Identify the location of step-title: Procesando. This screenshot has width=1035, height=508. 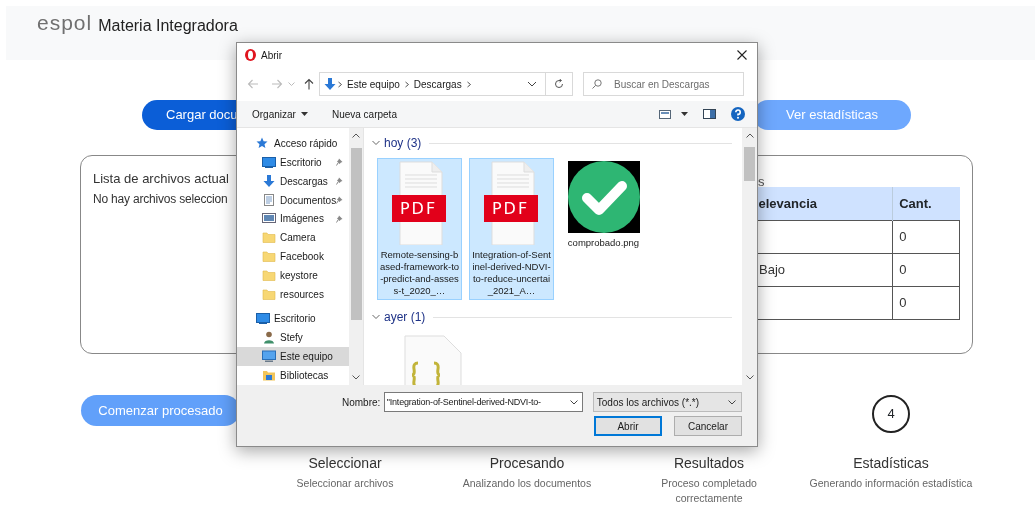
(527, 463).